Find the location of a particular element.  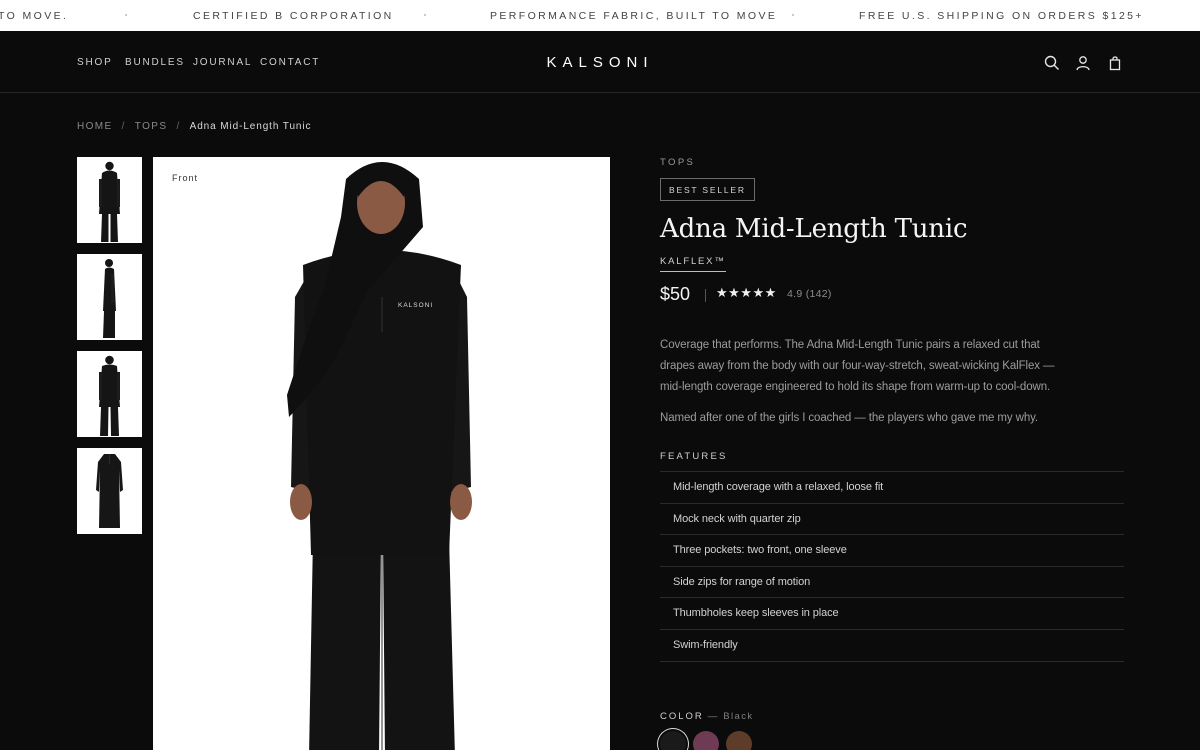

price-row: $50 ★★★★★ 4.9 (142) is located at coordinates (892, 295).